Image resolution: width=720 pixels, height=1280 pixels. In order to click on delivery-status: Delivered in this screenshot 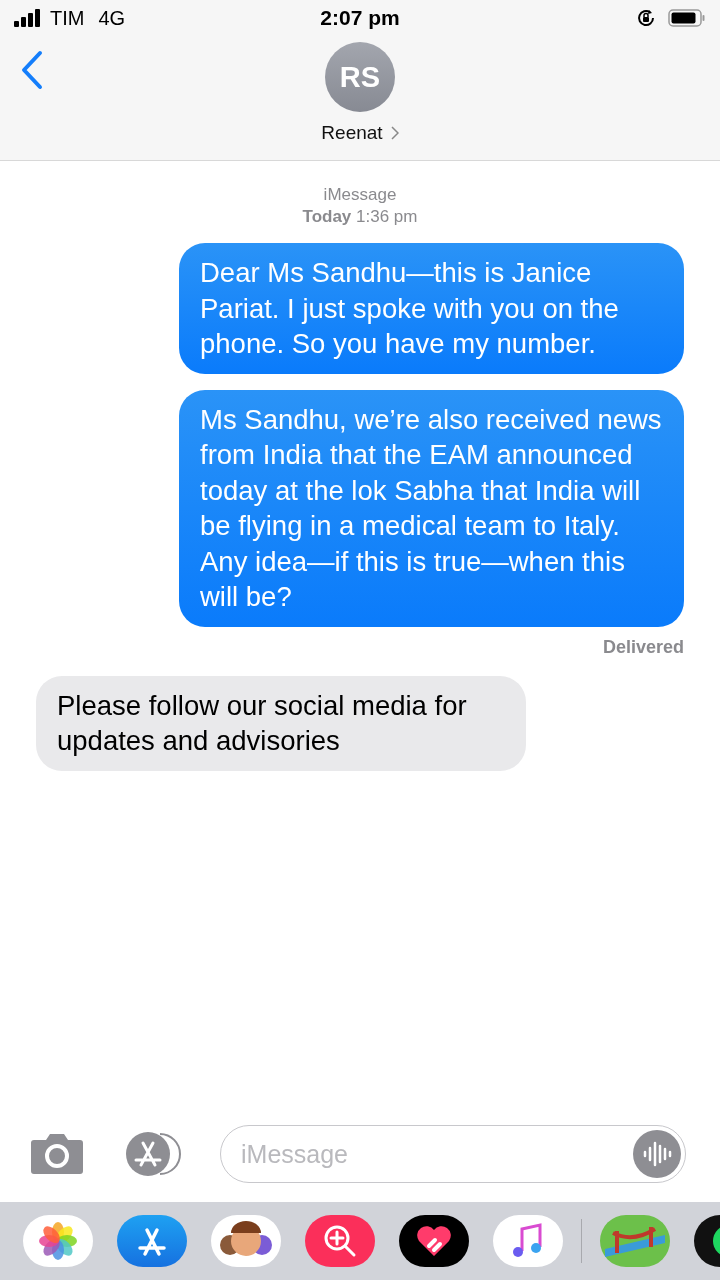, I will do `click(643, 647)`.